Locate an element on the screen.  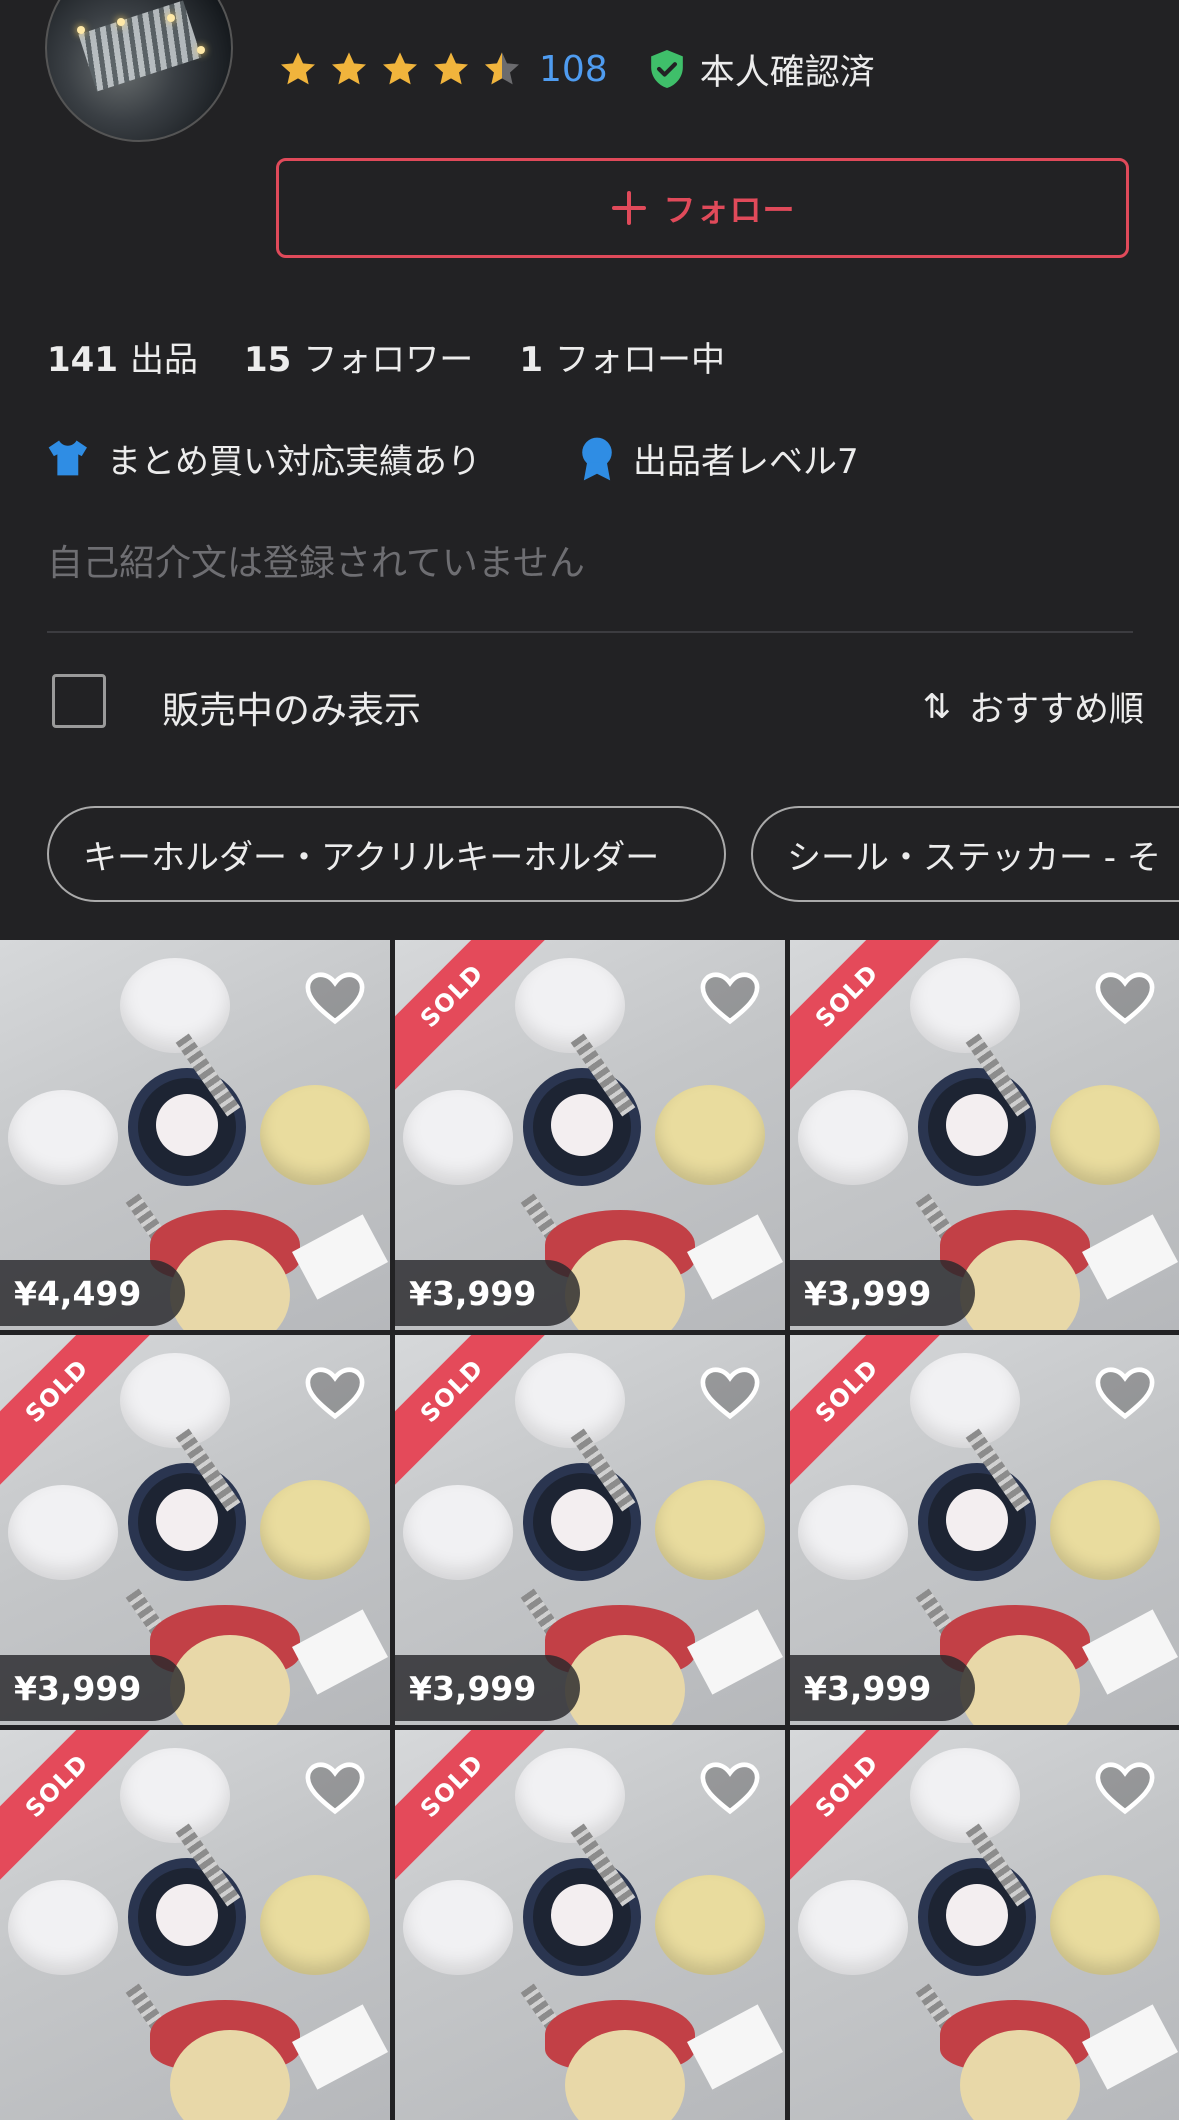
follow-button: フォロー is located at coordinates (702, 208).